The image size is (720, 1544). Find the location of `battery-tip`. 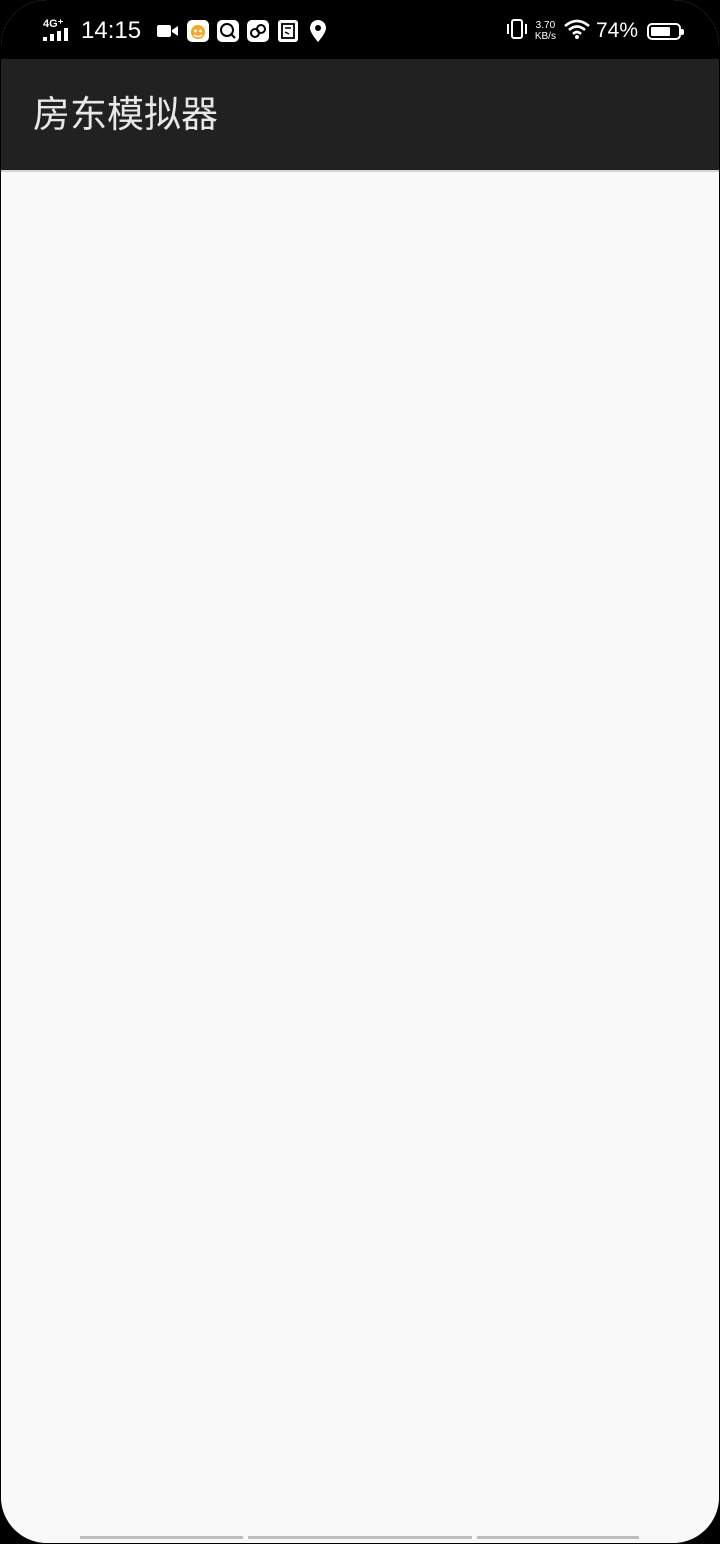

battery-tip is located at coordinates (682, 31).